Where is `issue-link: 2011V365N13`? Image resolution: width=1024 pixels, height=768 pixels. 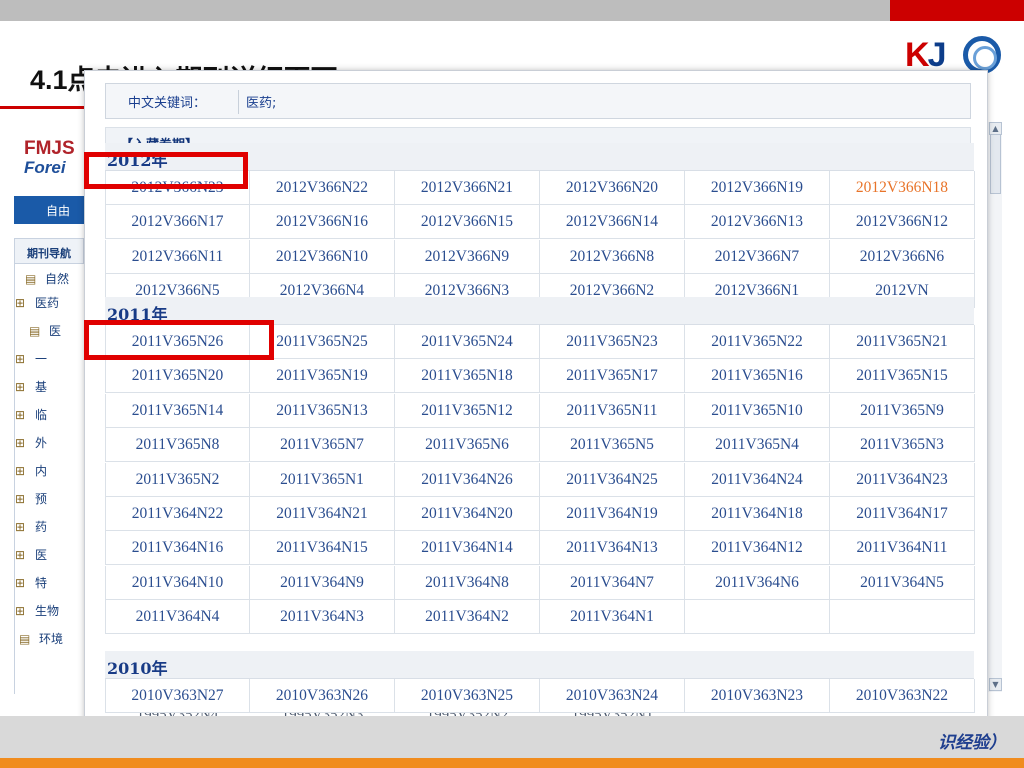
issue-link: 2011V365N13 is located at coordinates (322, 410).